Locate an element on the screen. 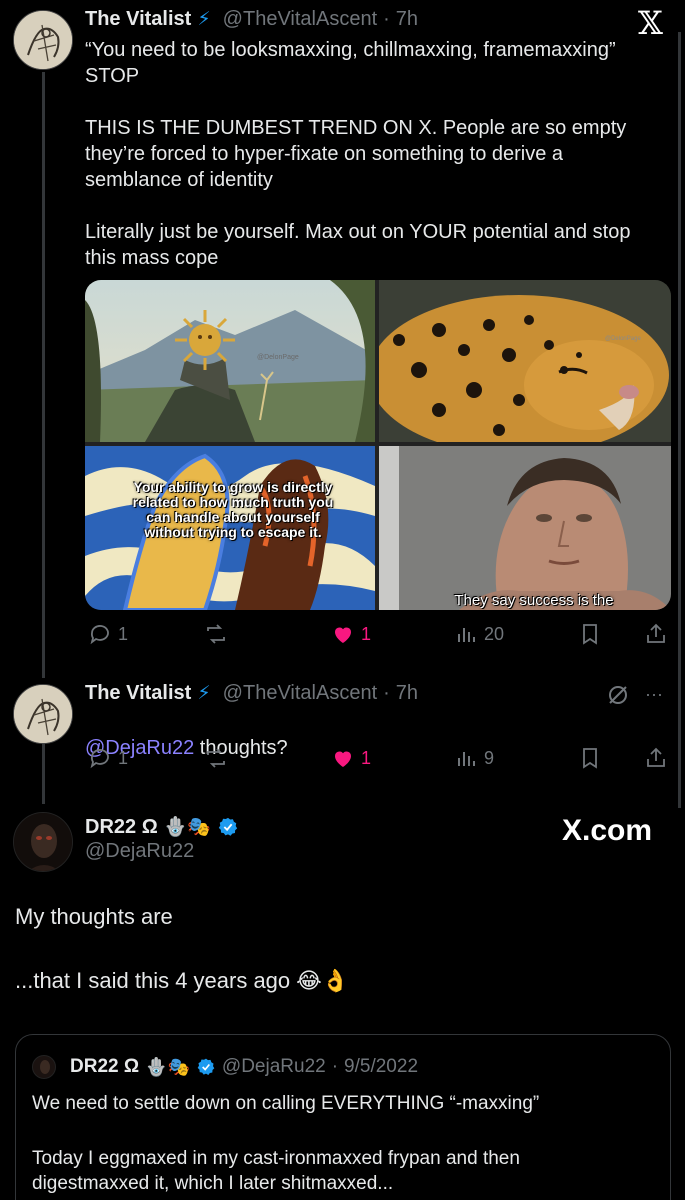 The height and width of the screenshot is (1200, 685). more-options-button: ··· is located at coordinates (654, 694).